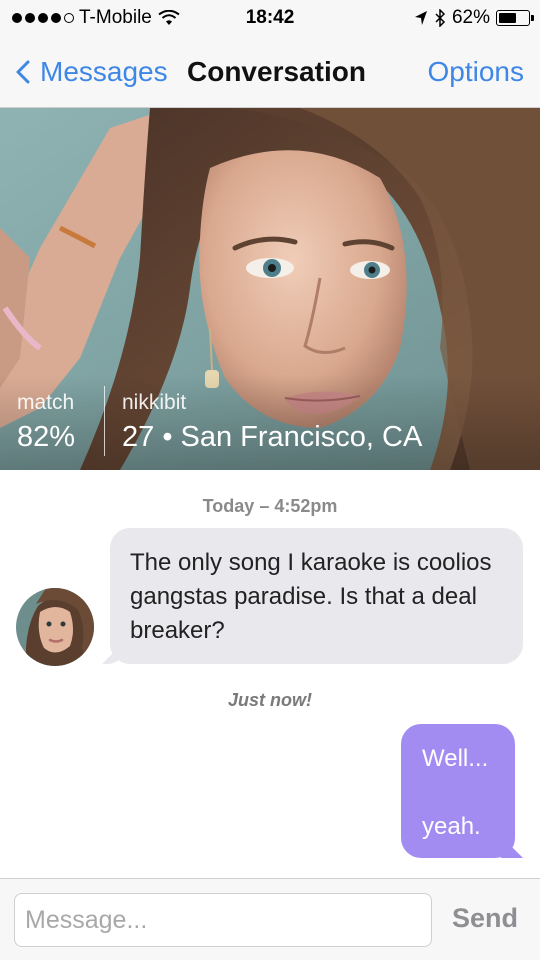  What do you see at coordinates (276, 71) in the screenshot?
I see `page-title: Conversation` at bounding box center [276, 71].